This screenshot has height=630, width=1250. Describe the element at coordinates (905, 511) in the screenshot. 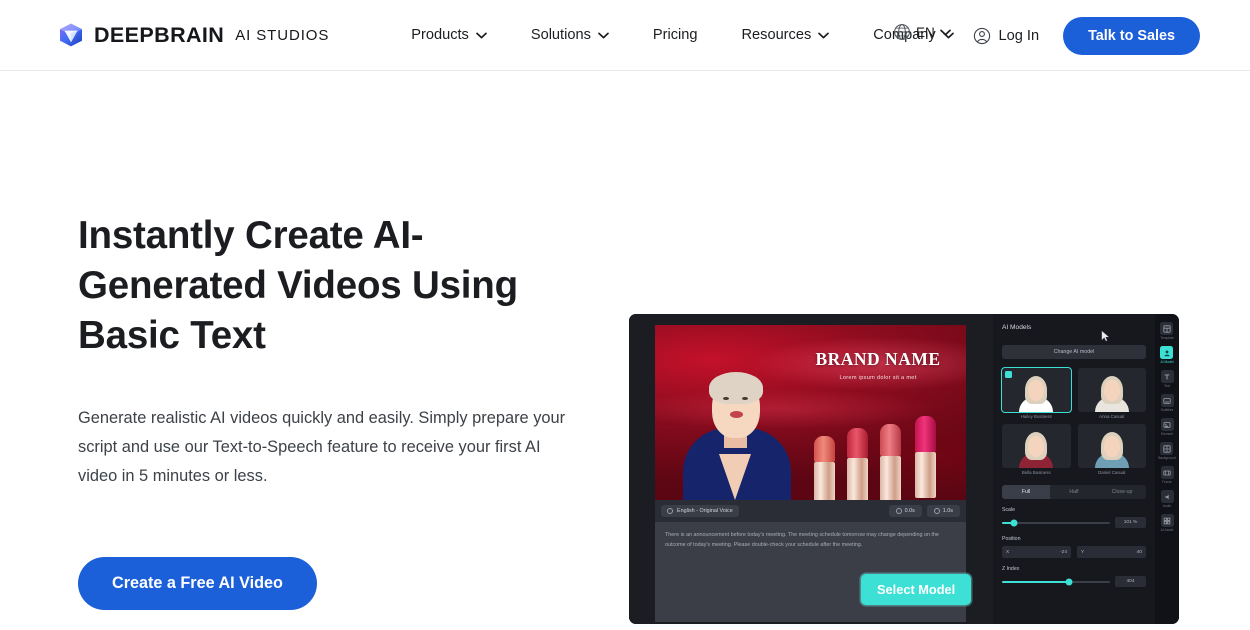

I see `duration-chip: 0.0s` at that location.